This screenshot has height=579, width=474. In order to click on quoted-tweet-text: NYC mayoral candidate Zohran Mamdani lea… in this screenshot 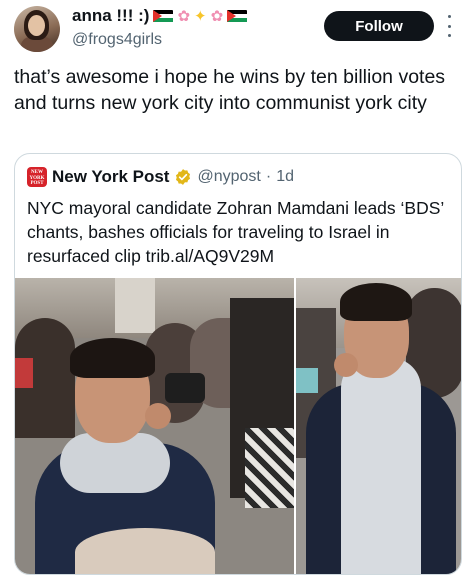, I will do `click(235, 232)`.